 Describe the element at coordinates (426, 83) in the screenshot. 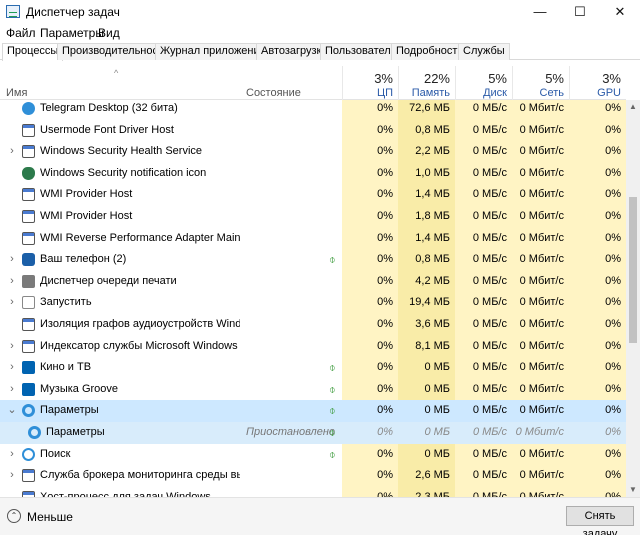

I see `column-header-memory: 22% Память` at that location.